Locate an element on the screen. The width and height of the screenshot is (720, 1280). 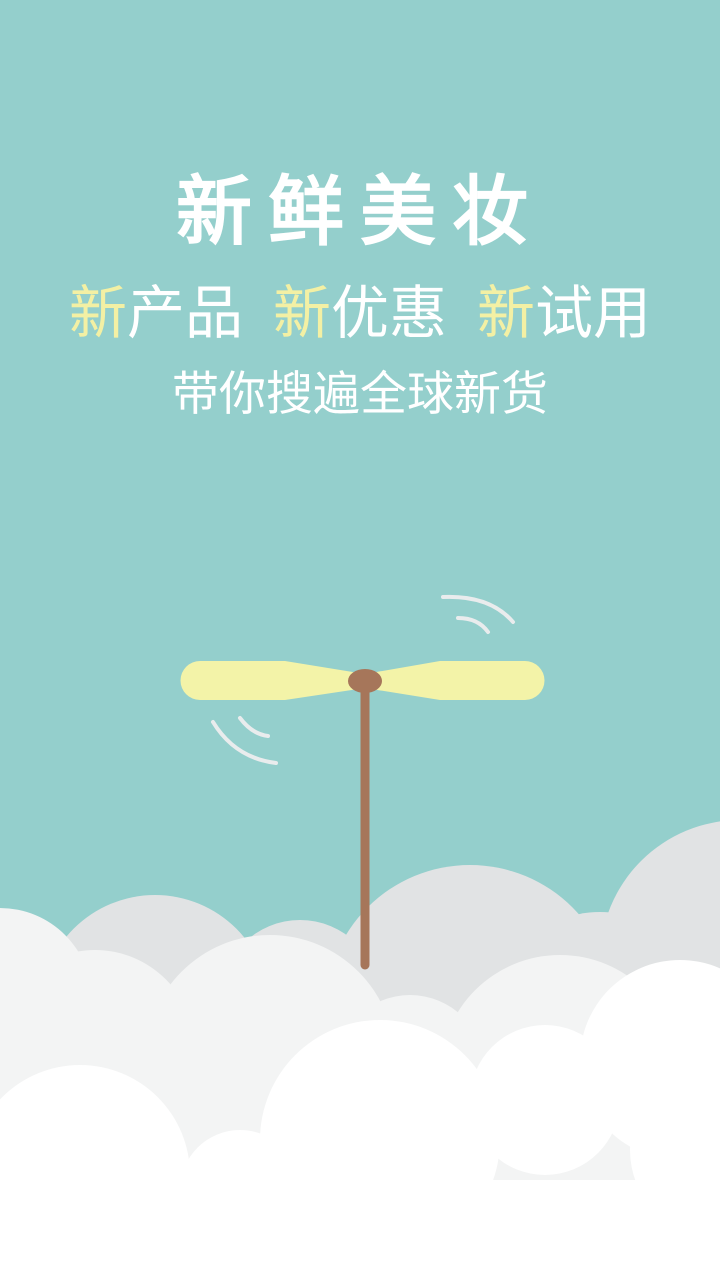
splash-title: 新鲜美妆 is located at coordinates (360, 211).